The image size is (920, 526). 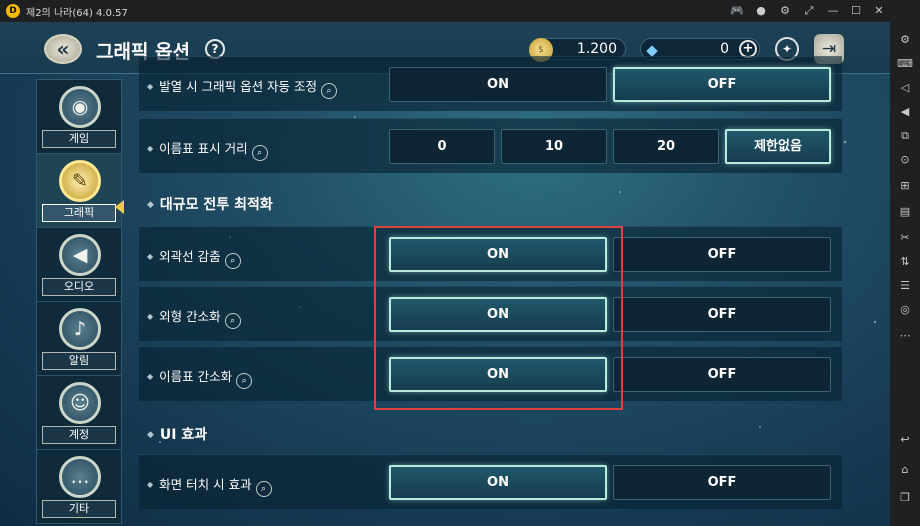 I want to click on window-title: 제2의 나라(64) 4.0.57, so click(x=77, y=13).